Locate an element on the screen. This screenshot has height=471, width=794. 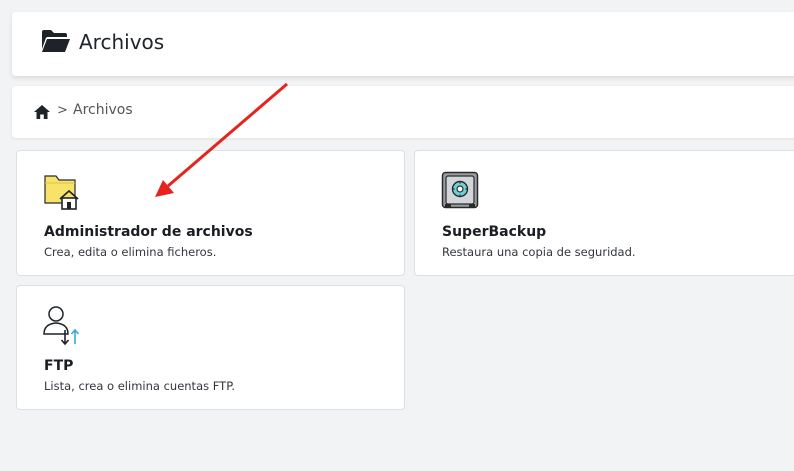
folder-open-icon is located at coordinates (56, 43).